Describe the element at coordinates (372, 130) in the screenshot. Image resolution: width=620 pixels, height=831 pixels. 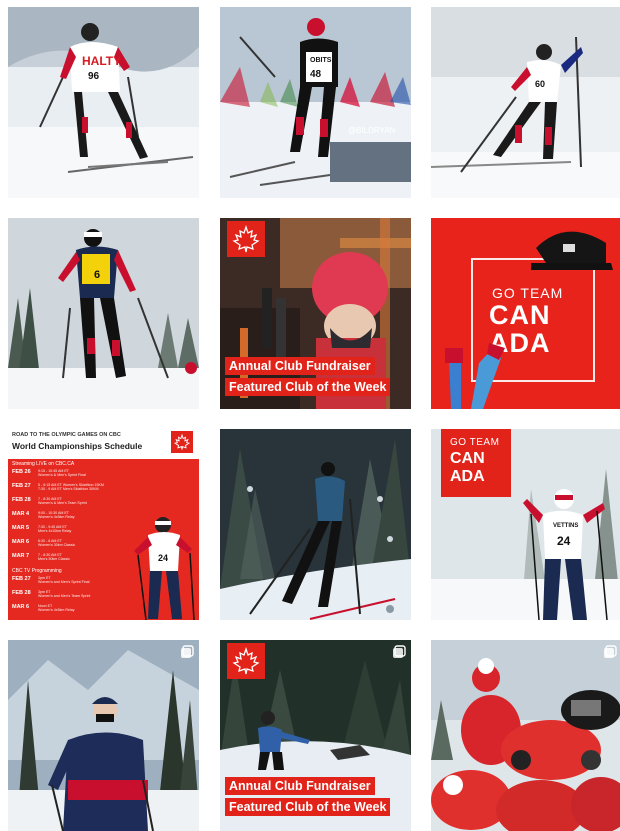
I see `watermark: @BILDRYAN` at that location.